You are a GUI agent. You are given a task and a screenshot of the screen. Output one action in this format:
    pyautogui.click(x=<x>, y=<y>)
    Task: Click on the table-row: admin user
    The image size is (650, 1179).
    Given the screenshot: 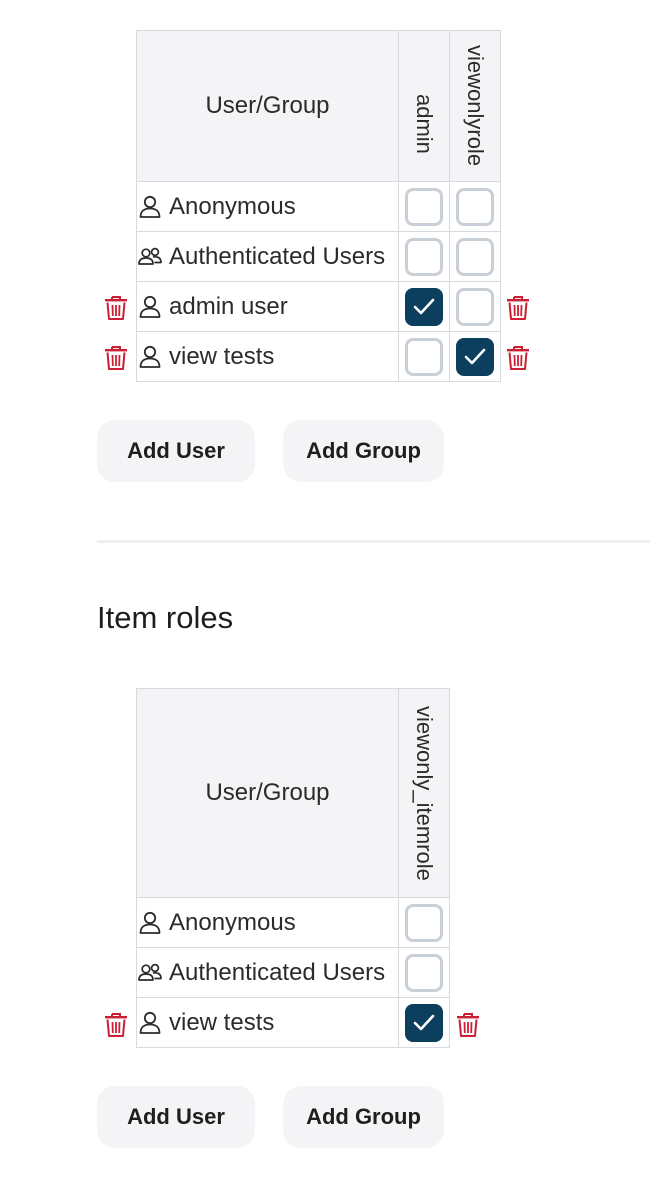 What is the action you would take?
    pyautogui.click(x=318, y=306)
    